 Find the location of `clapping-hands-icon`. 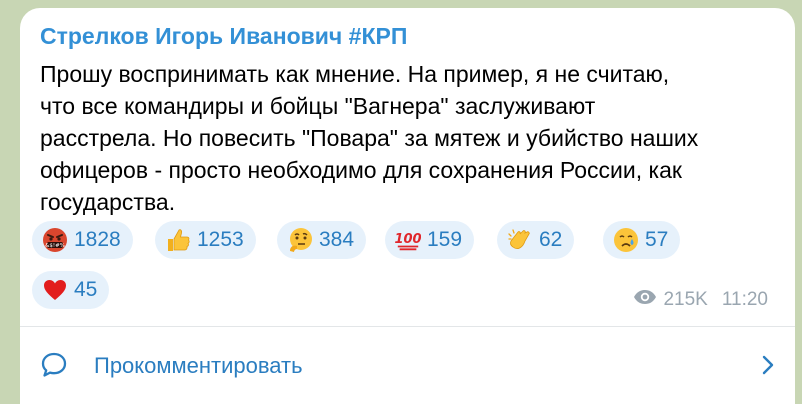

clapping-hands-icon is located at coordinates (520, 240).